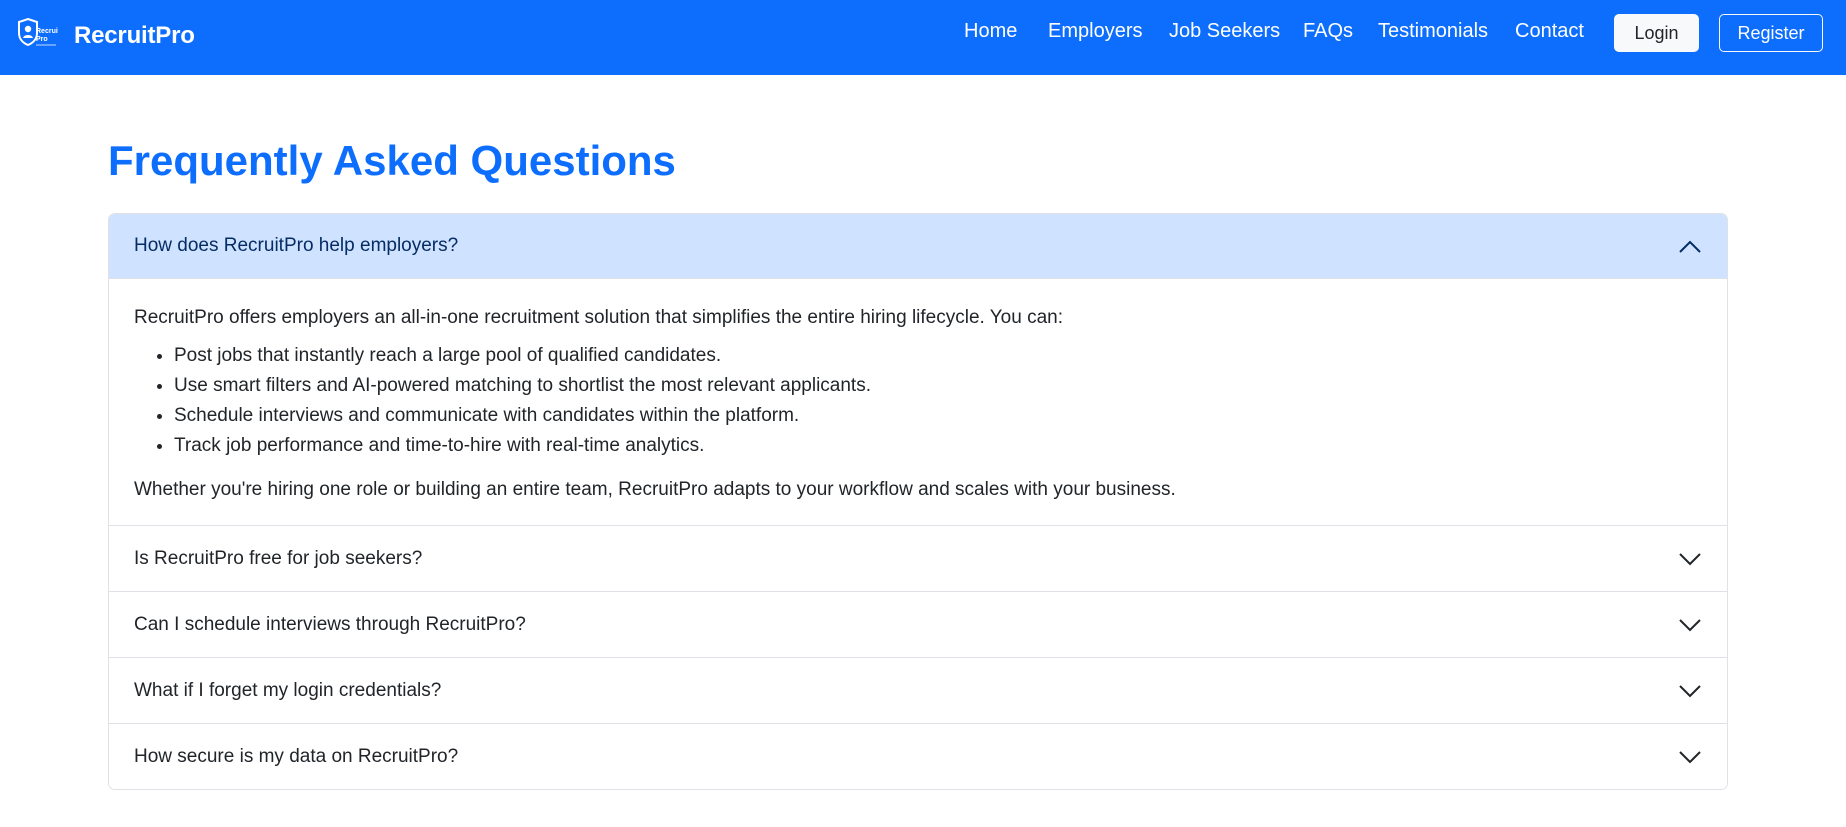  I want to click on faq-item: What if I forget my login credentials?, so click(918, 691).